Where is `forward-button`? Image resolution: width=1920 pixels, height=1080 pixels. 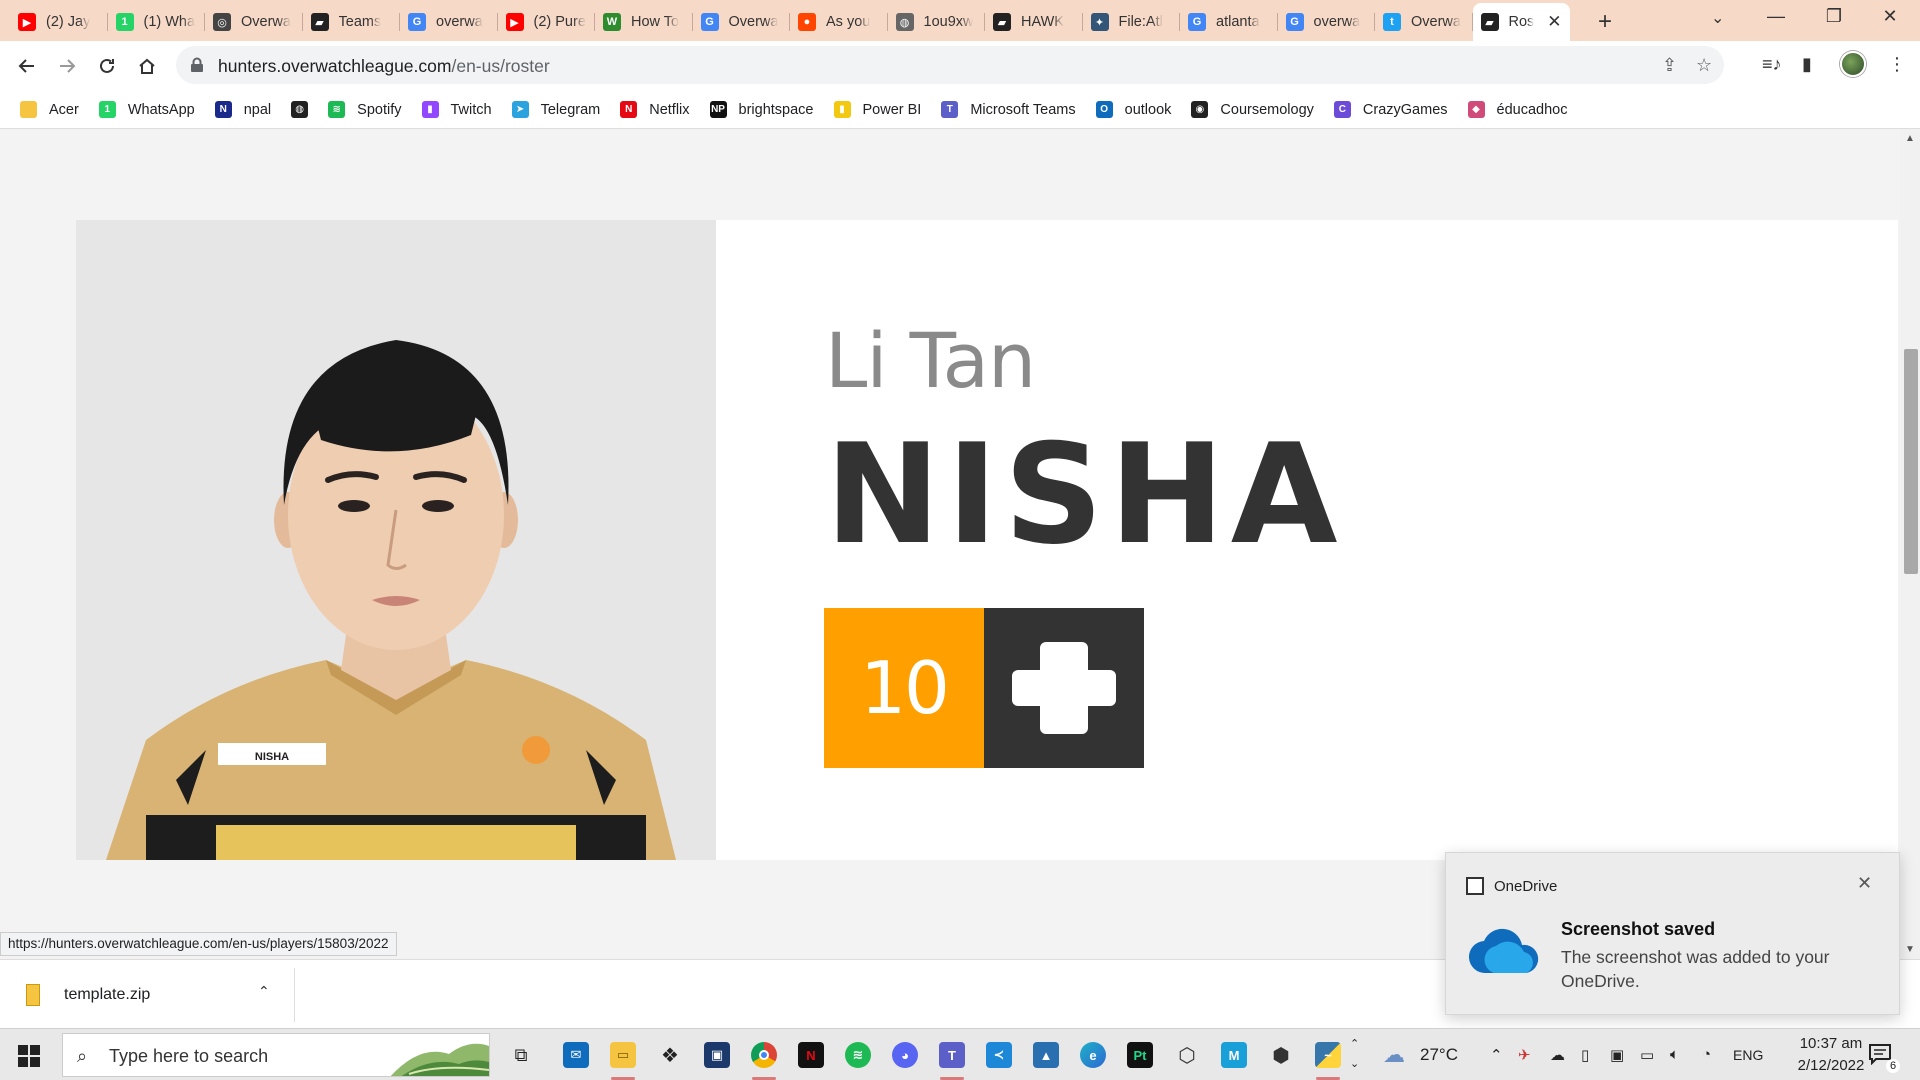 forward-button is located at coordinates (67, 66).